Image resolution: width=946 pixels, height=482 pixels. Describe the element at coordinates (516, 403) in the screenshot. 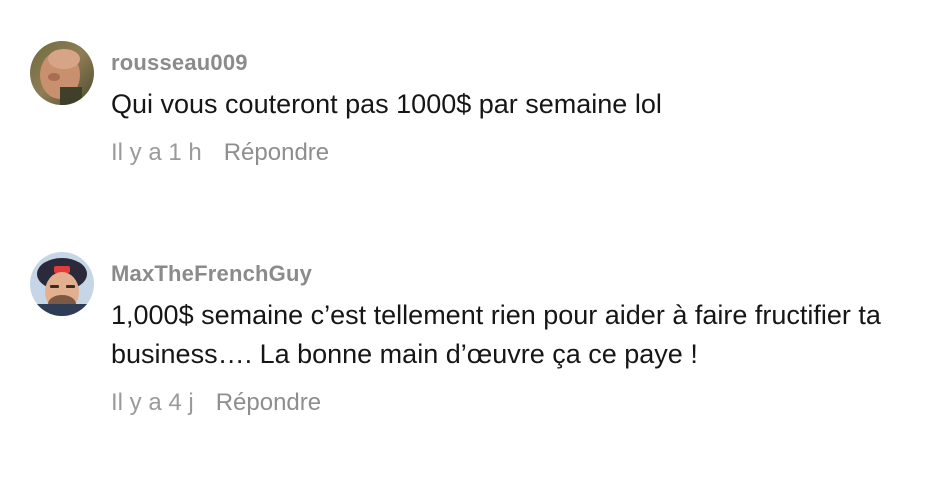

I see `comment-meta: Il y a 4 j Répondre` at that location.